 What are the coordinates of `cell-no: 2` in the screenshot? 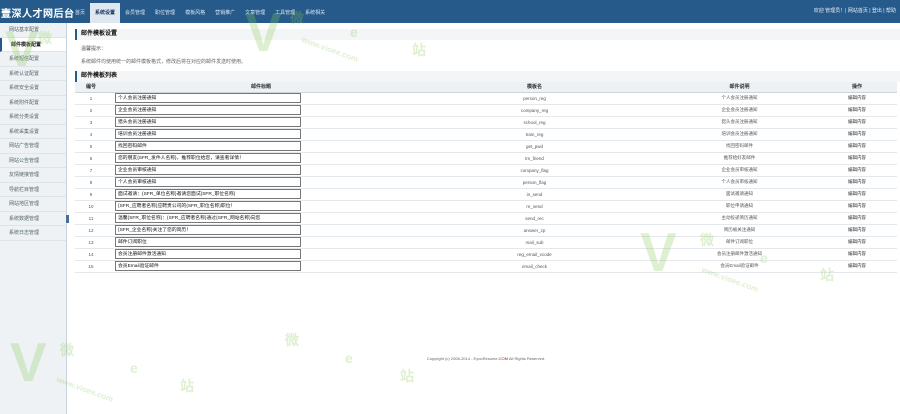 It's located at (91, 110).